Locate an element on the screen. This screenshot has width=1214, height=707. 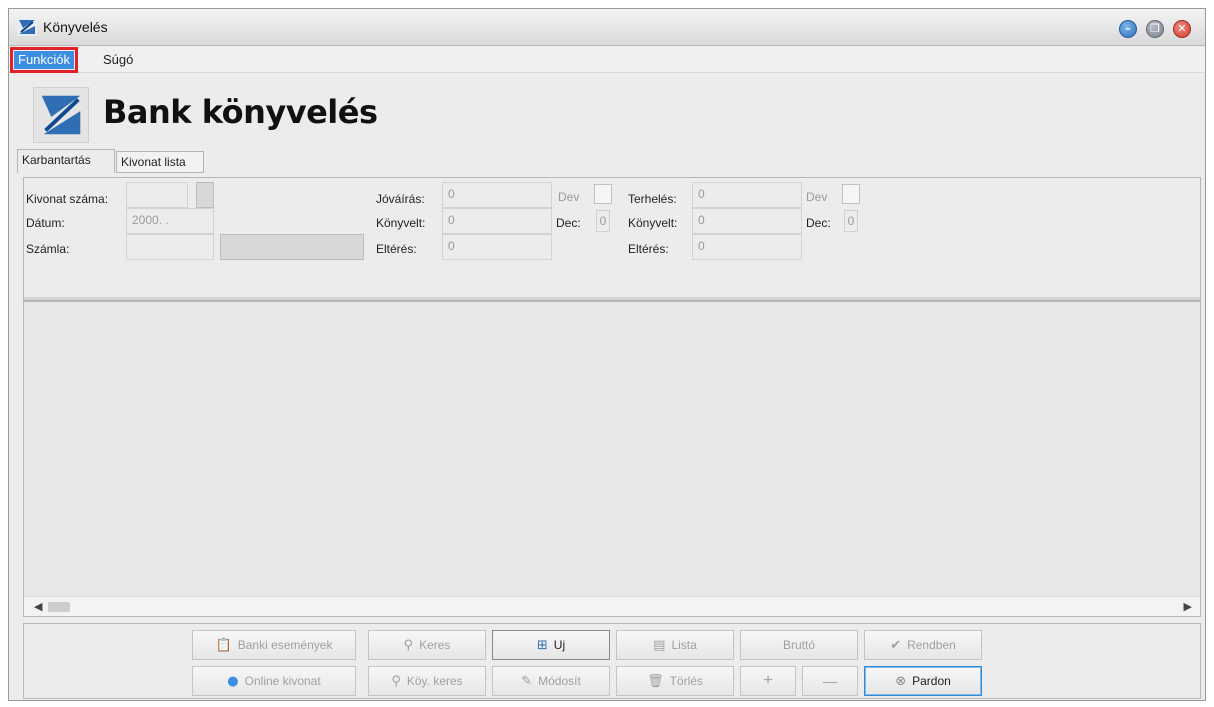
jovairas-dev-label: Dev is located at coordinates (569, 197).